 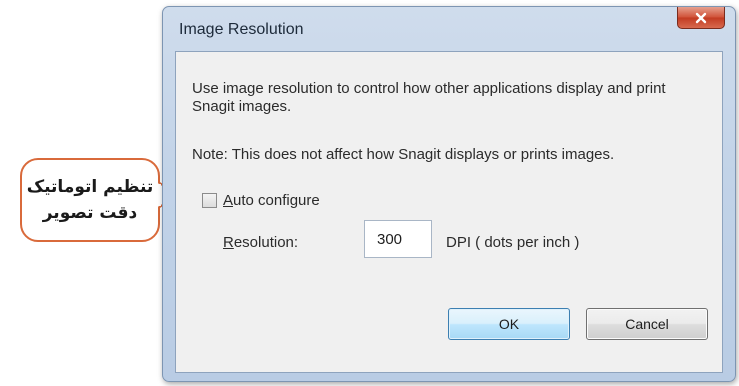 I want to click on auto-configure-label-rest: uto configure, so click(x=276, y=200).